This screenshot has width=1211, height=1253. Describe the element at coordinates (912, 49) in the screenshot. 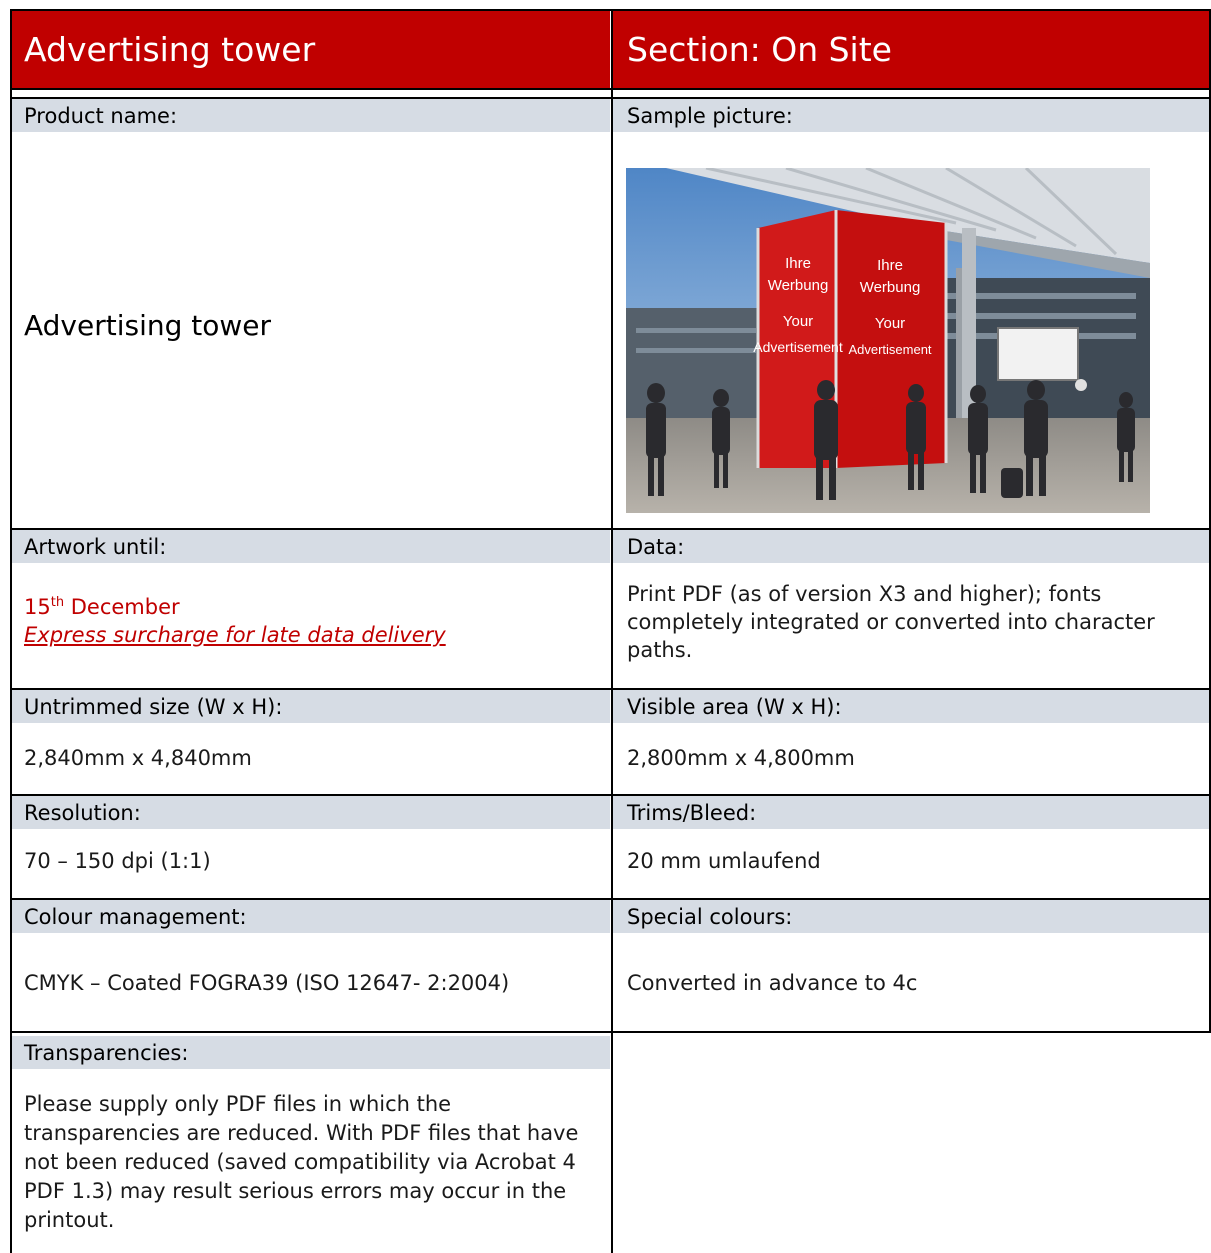

I see `header-section-bar: Section: On Site` at that location.